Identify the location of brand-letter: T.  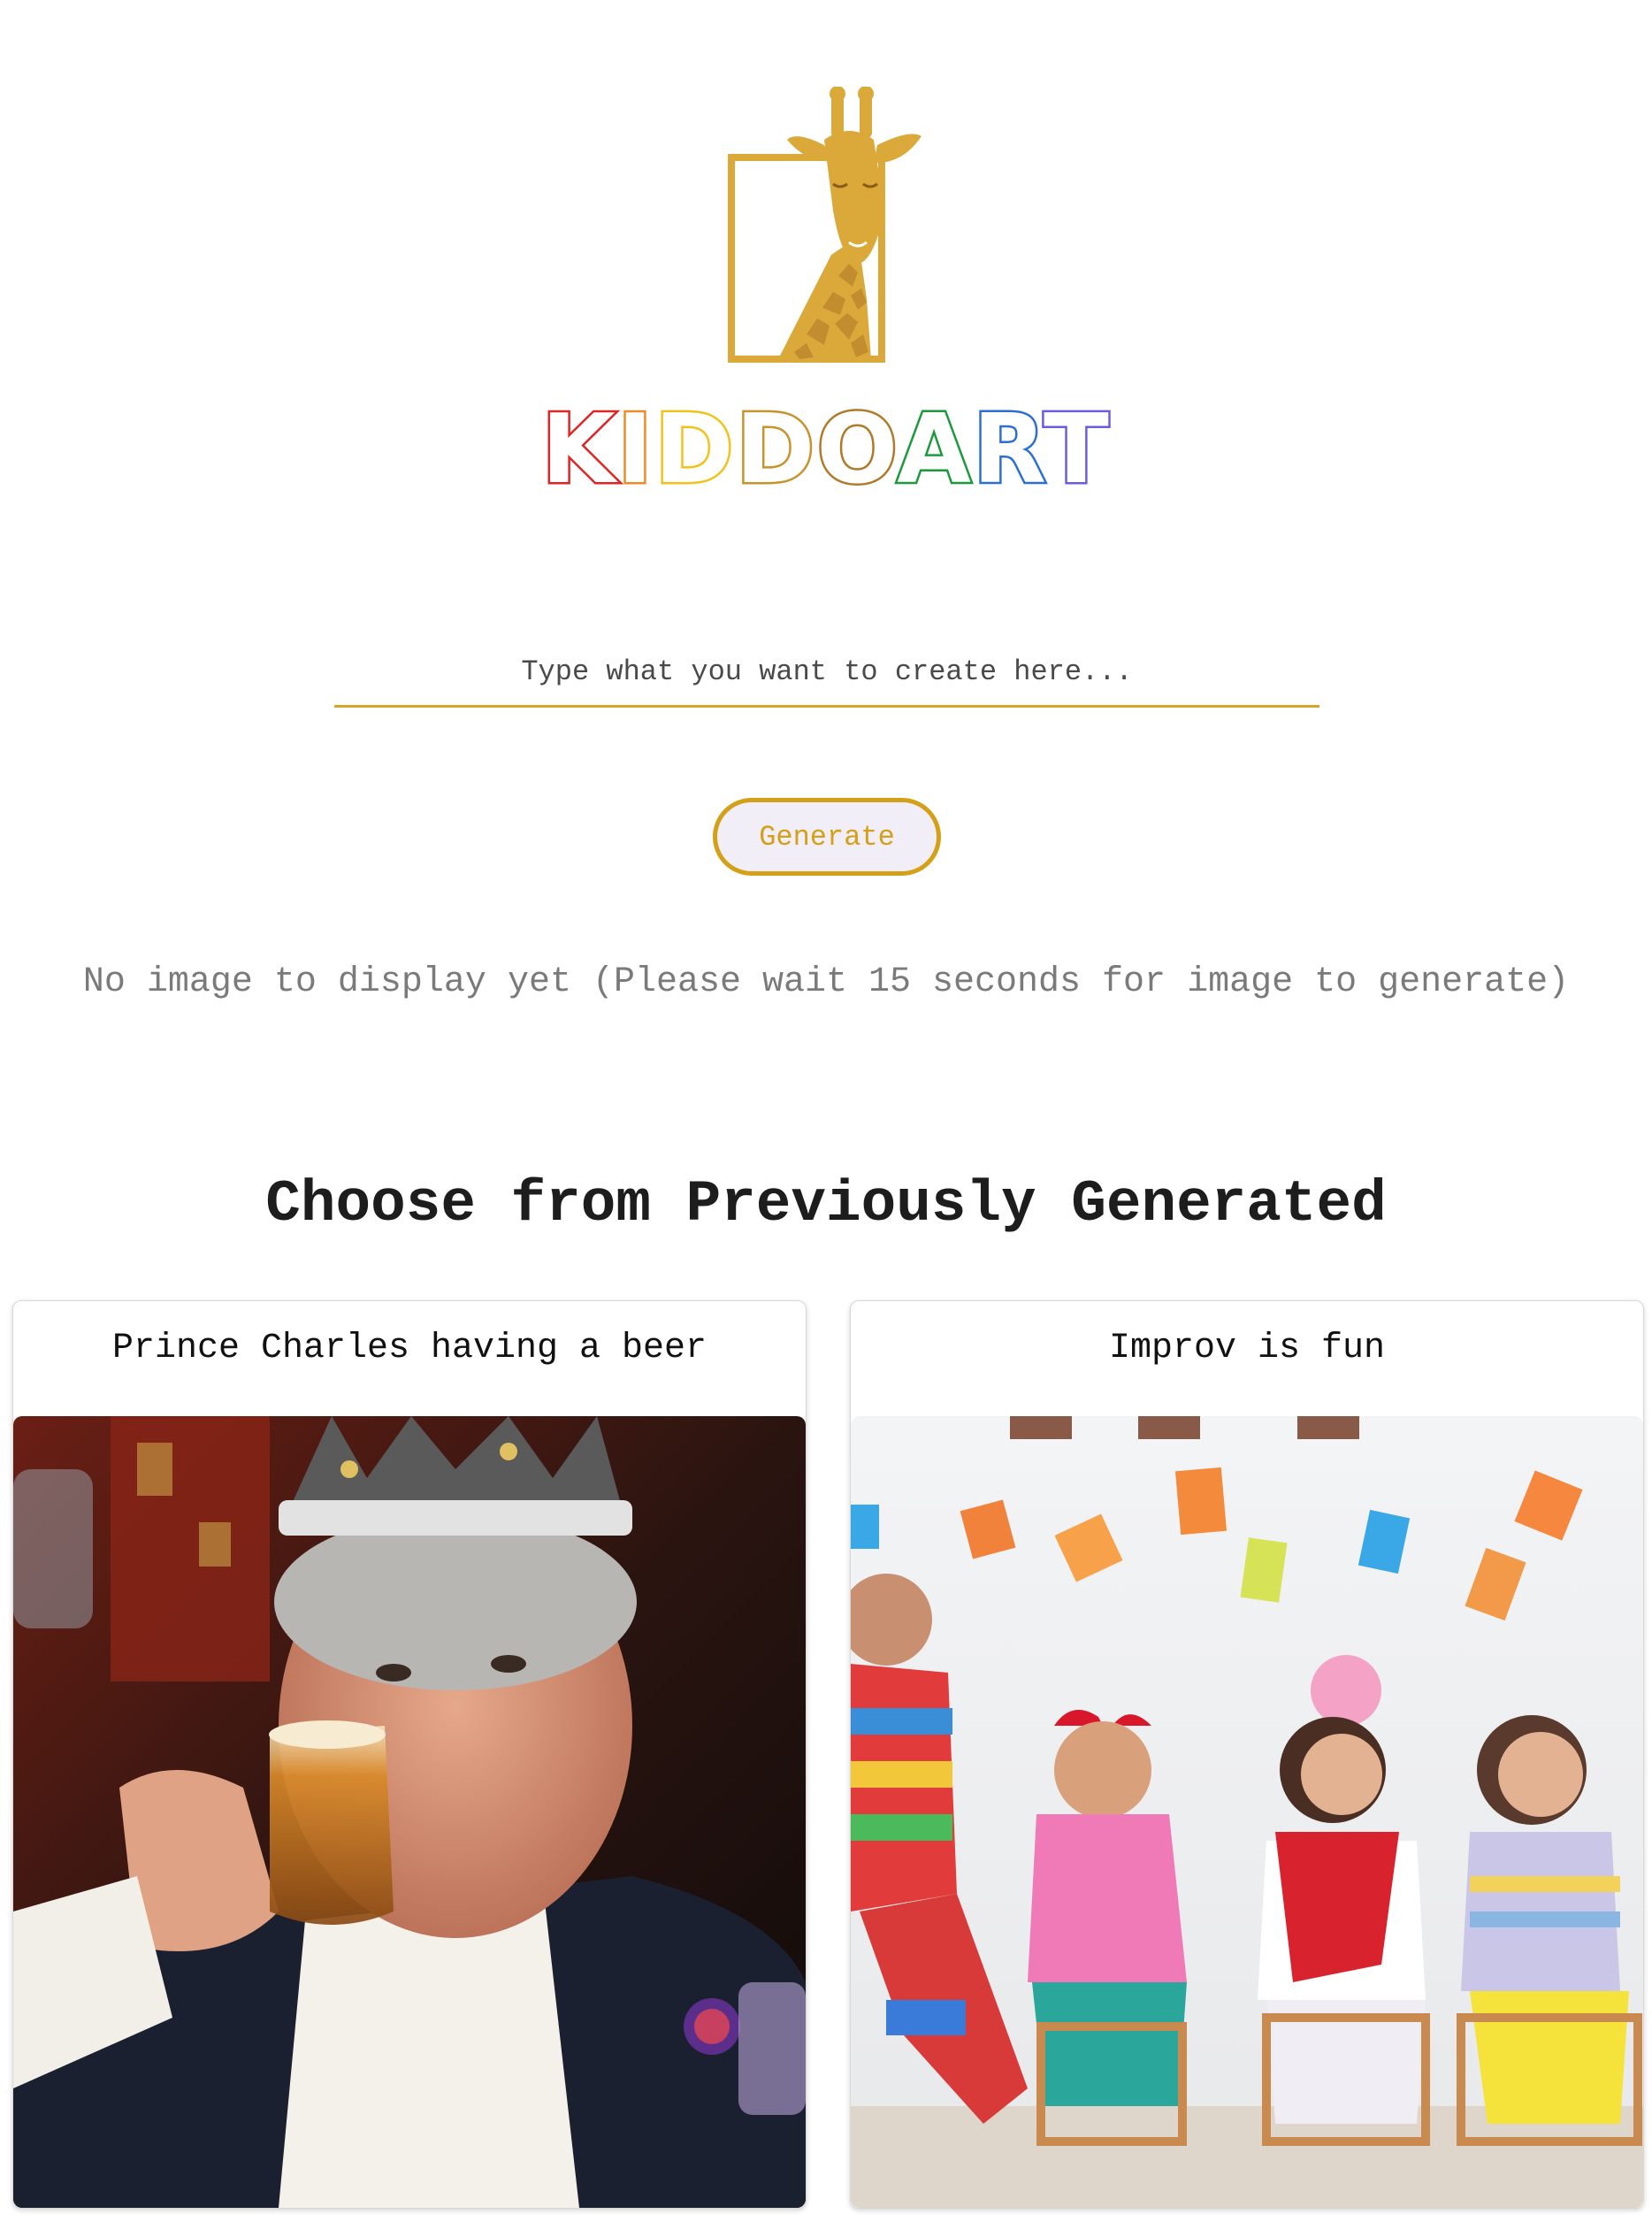
(1077, 450).